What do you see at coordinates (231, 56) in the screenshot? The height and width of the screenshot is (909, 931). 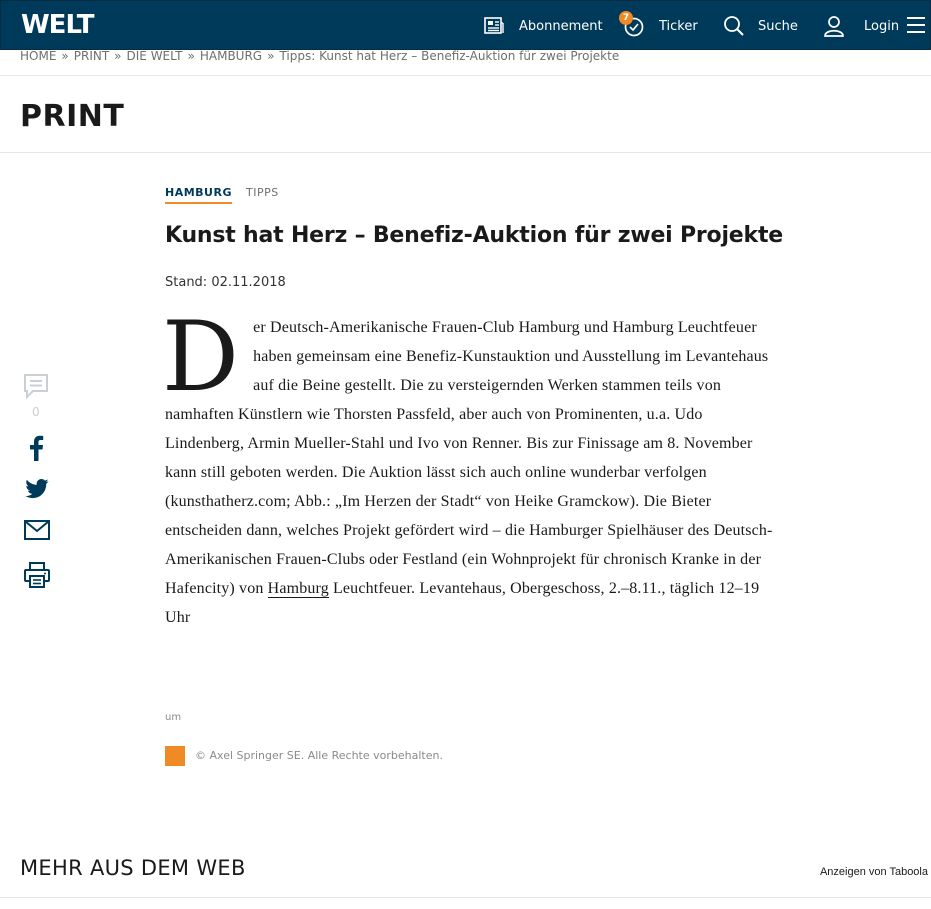 I see `breadcrumb-hamburg: HAMBURG` at bounding box center [231, 56].